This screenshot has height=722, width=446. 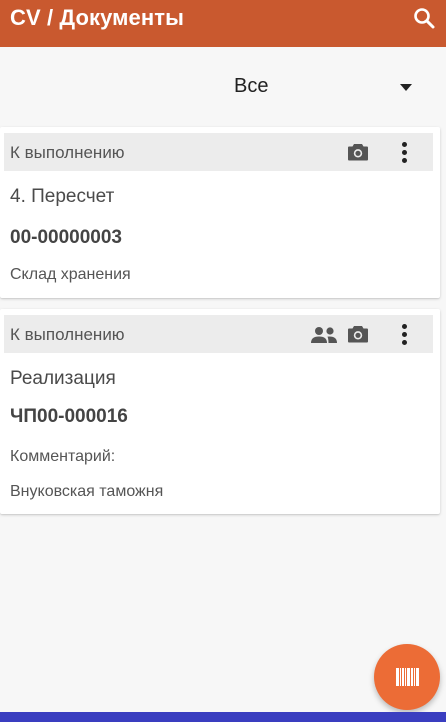 I want to click on barcode-icon, so click(x=408, y=677).